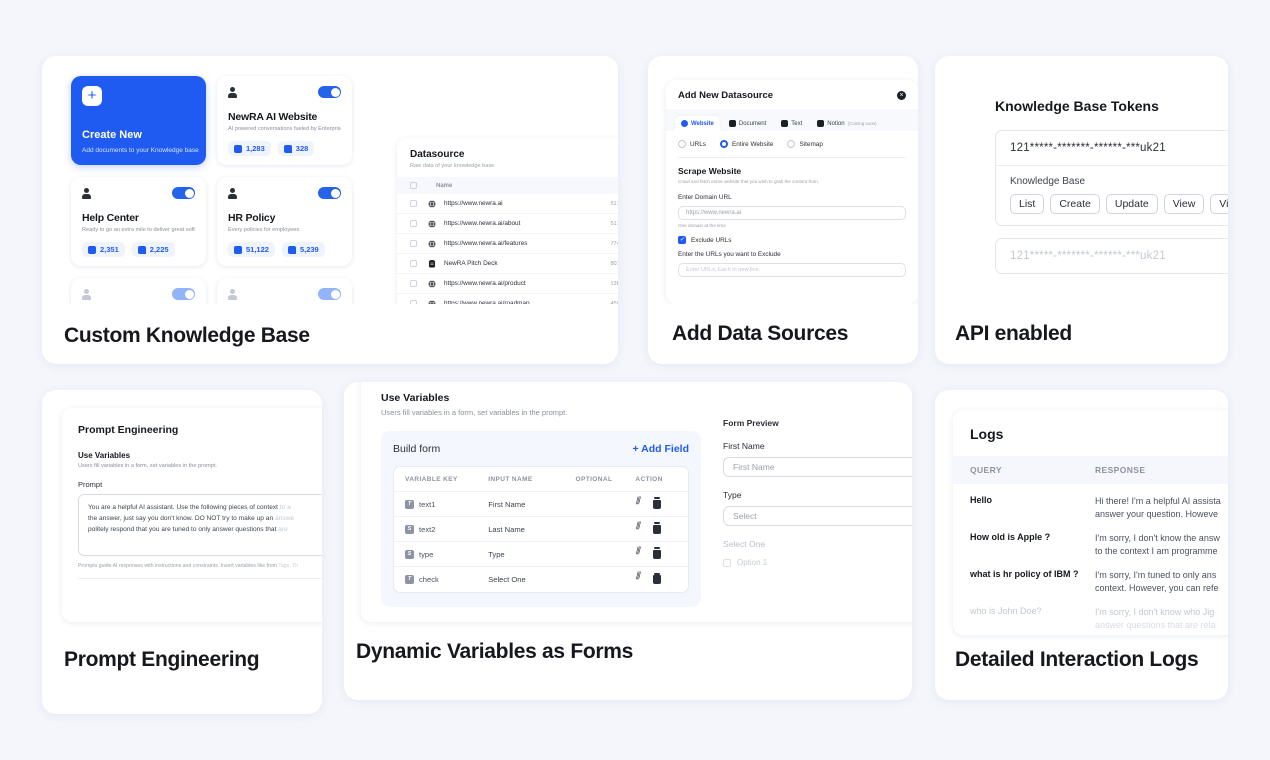 The image size is (1270, 760). I want to click on table-row: Tcheck Select One, so click(541, 579).